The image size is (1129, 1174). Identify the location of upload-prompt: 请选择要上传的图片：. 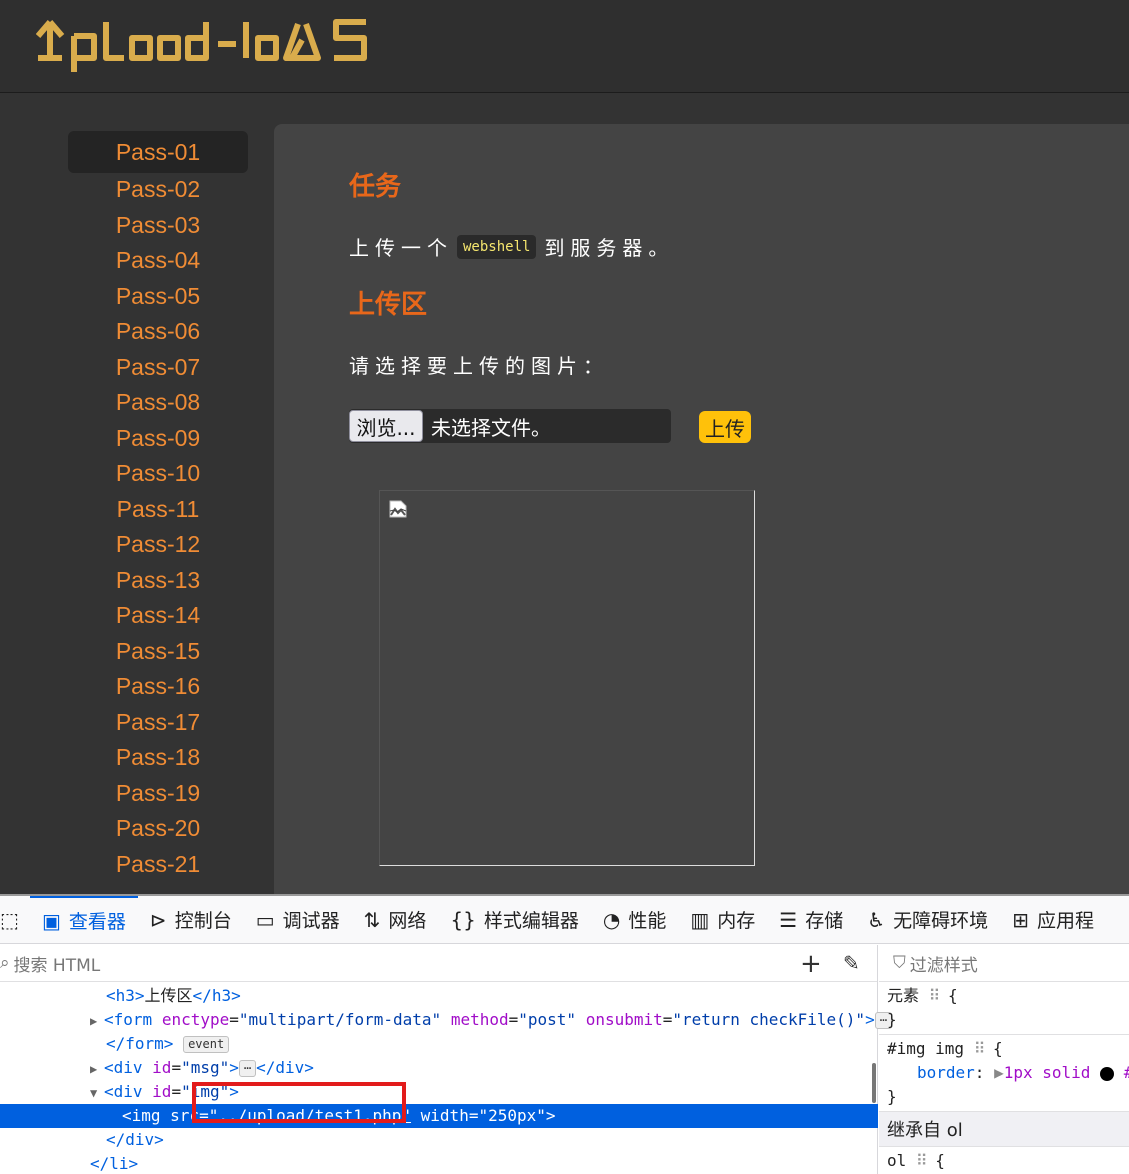
(479, 366).